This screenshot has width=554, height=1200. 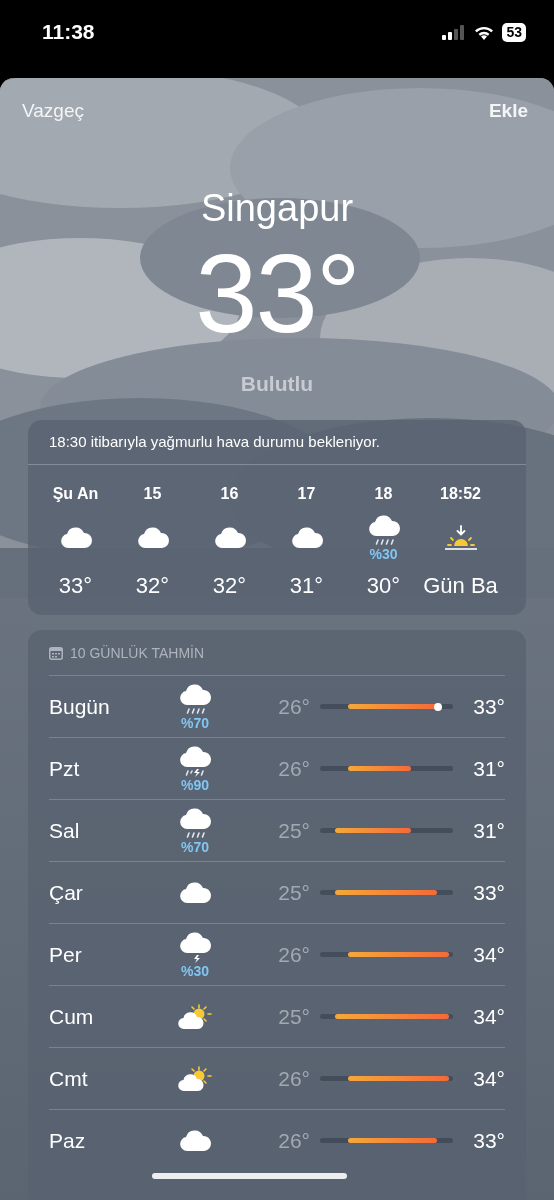 What do you see at coordinates (56, 653) in the screenshot?
I see `calendar-icon` at bounding box center [56, 653].